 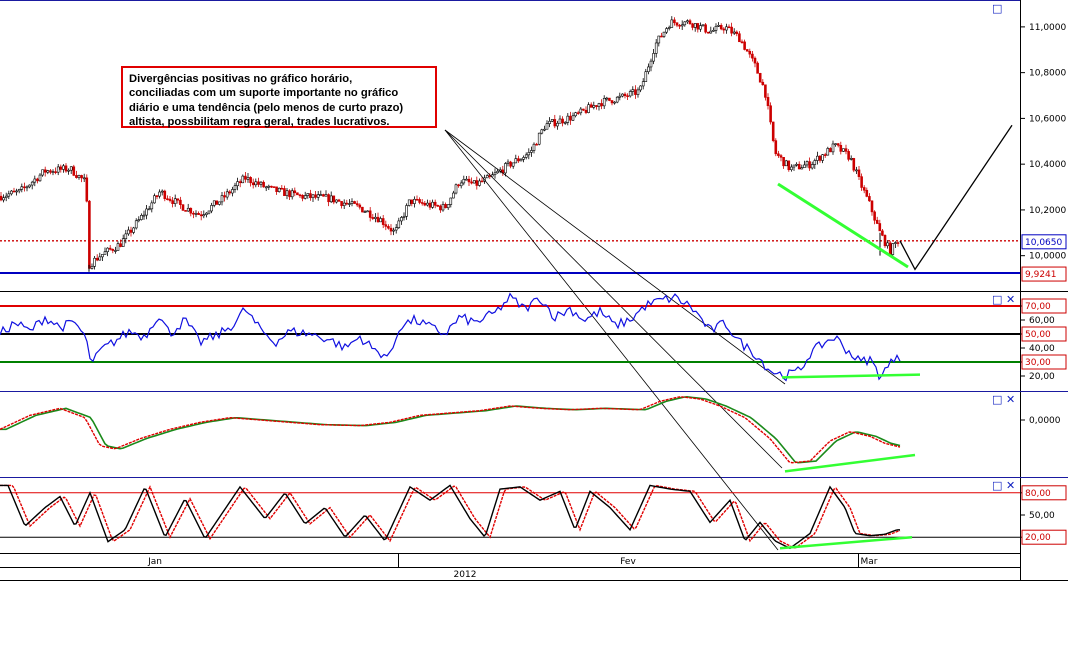 What do you see at coordinates (1040, 421) in the screenshot?
I see `macd-axis-ticks: 0,0000` at bounding box center [1040, 421].